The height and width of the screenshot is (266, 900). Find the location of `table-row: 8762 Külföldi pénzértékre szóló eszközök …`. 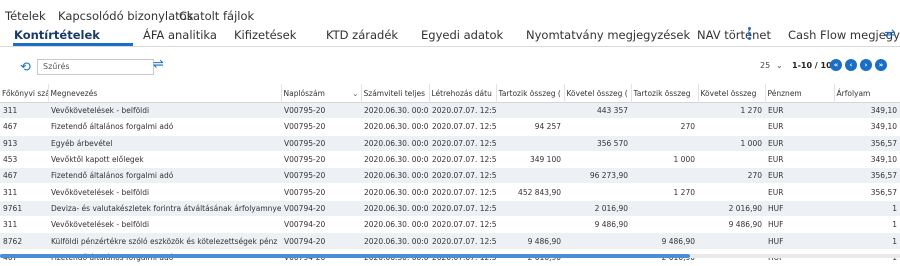

table-row: 8762 Külföldi pénzértékre szóló eszközök … is located at coordinates (450, 241).